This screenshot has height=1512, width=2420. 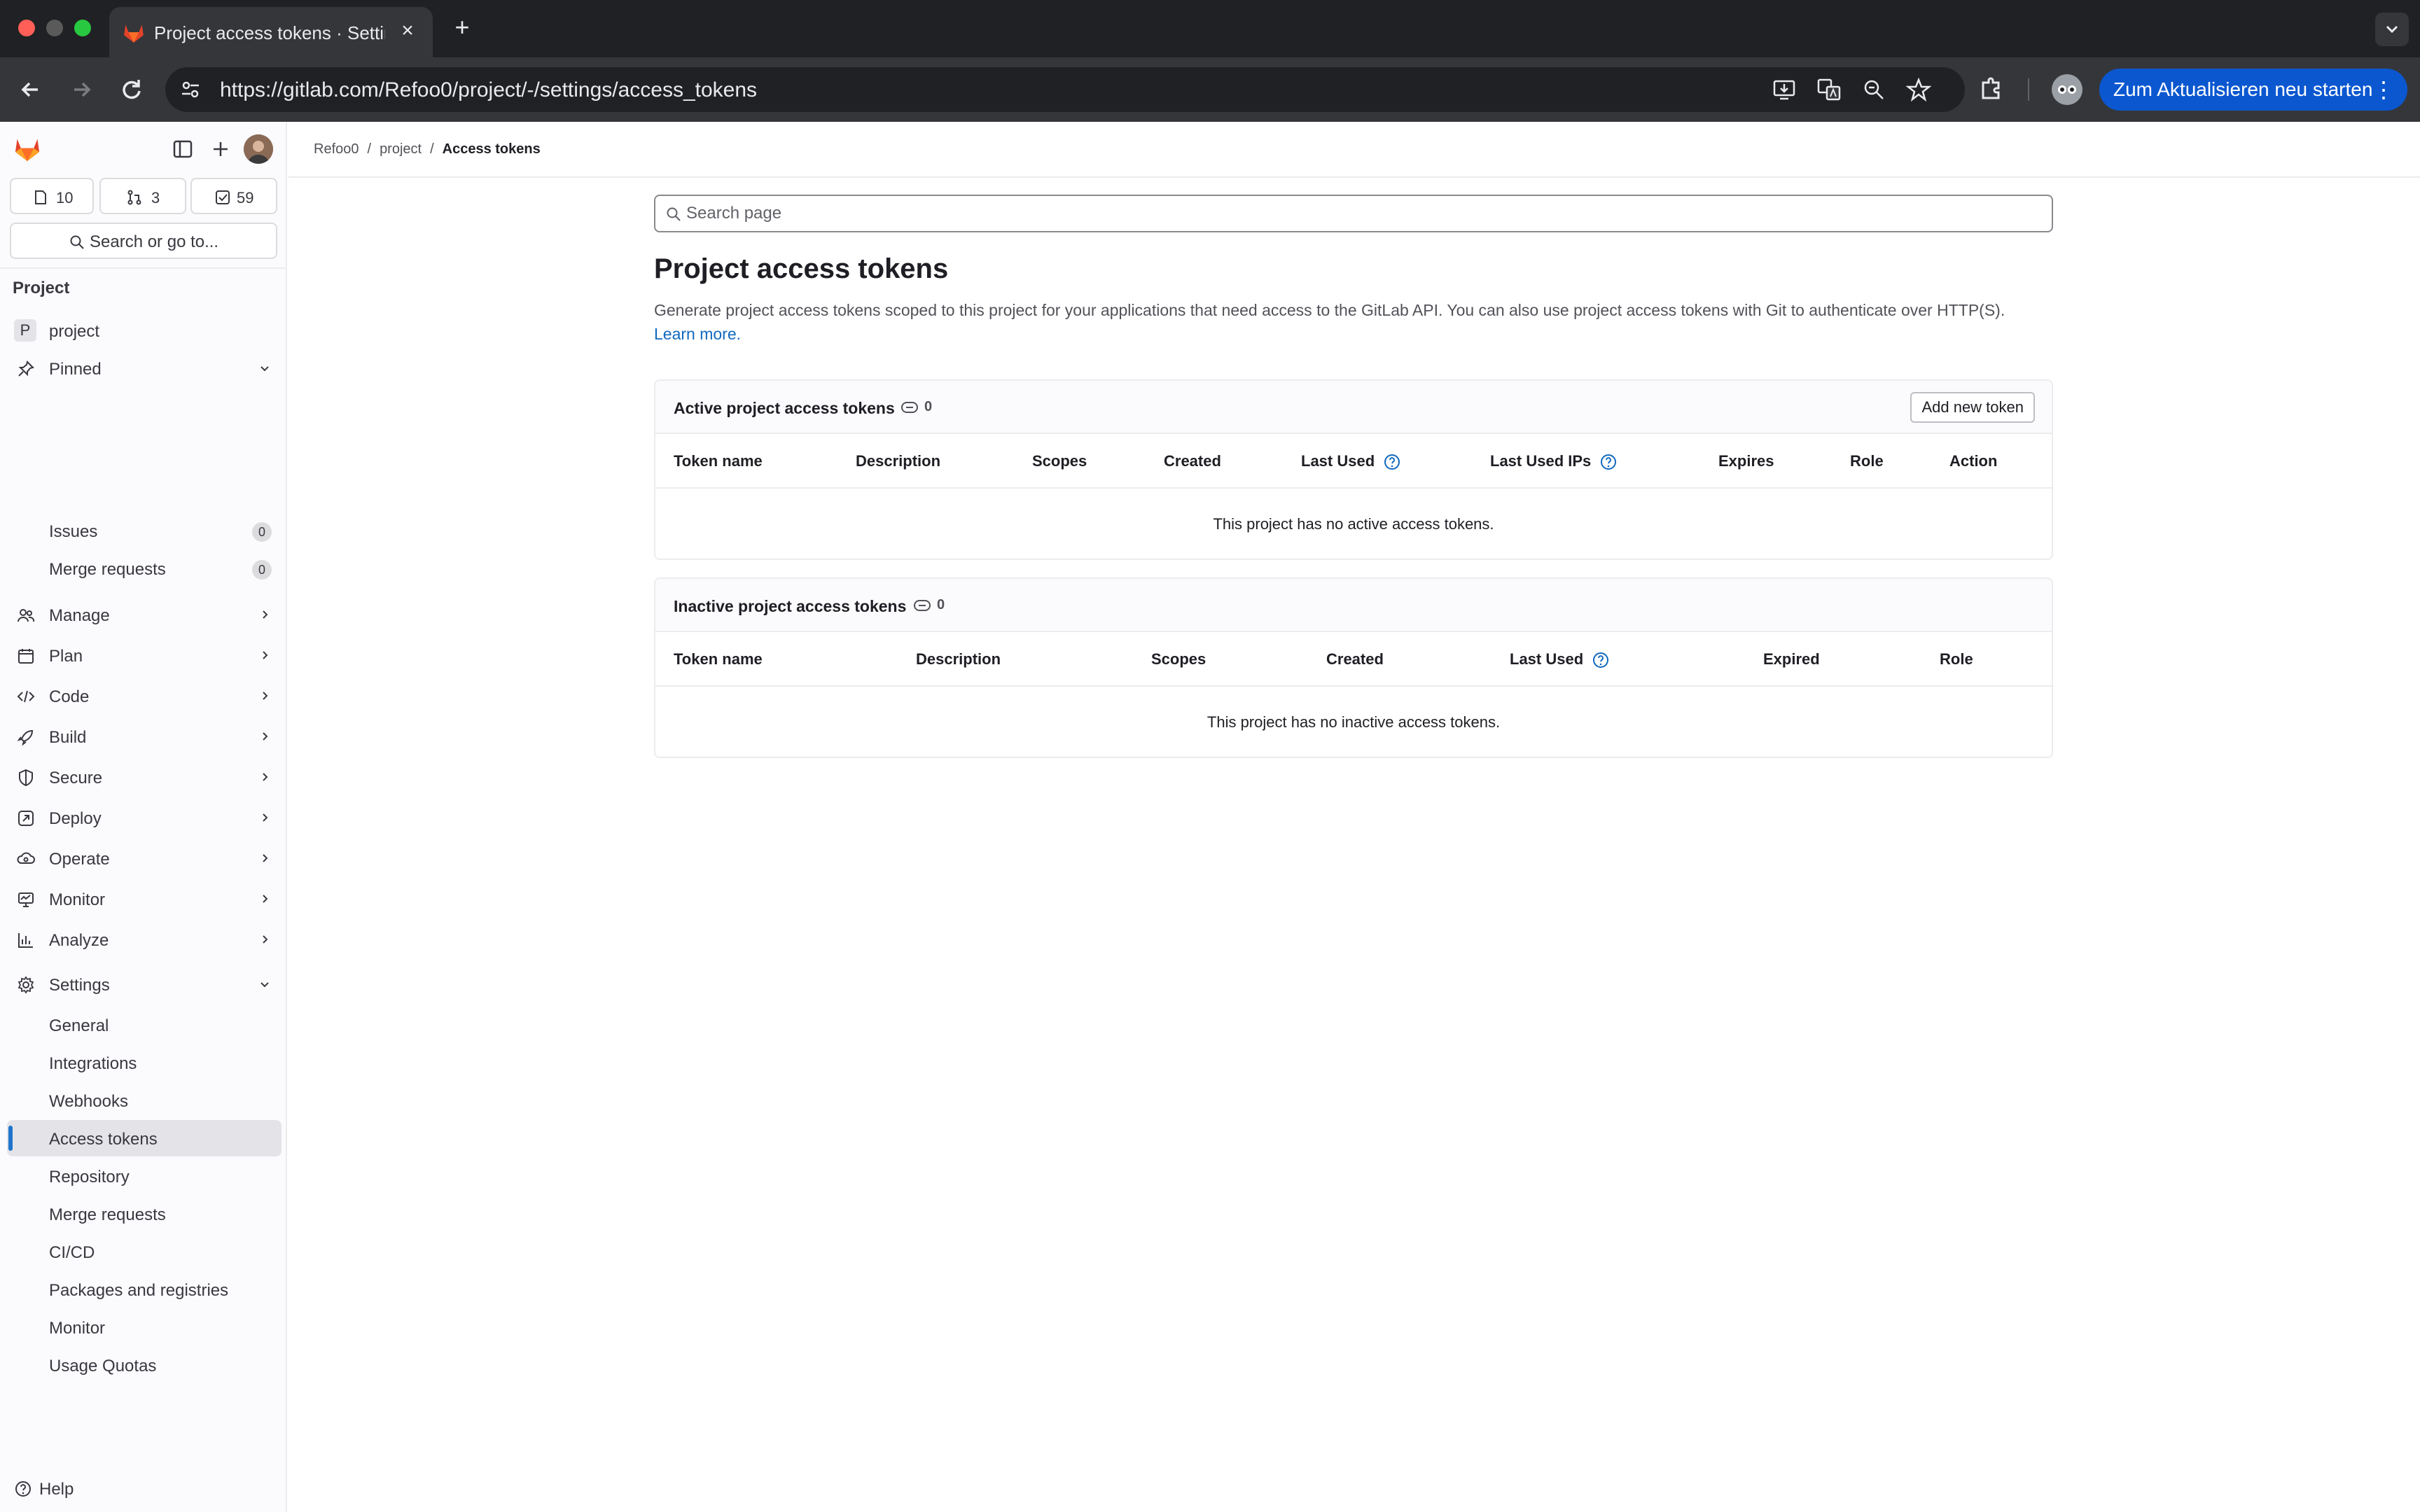 I want to click on create-new-plus-icon, so click(x=221, y=149).